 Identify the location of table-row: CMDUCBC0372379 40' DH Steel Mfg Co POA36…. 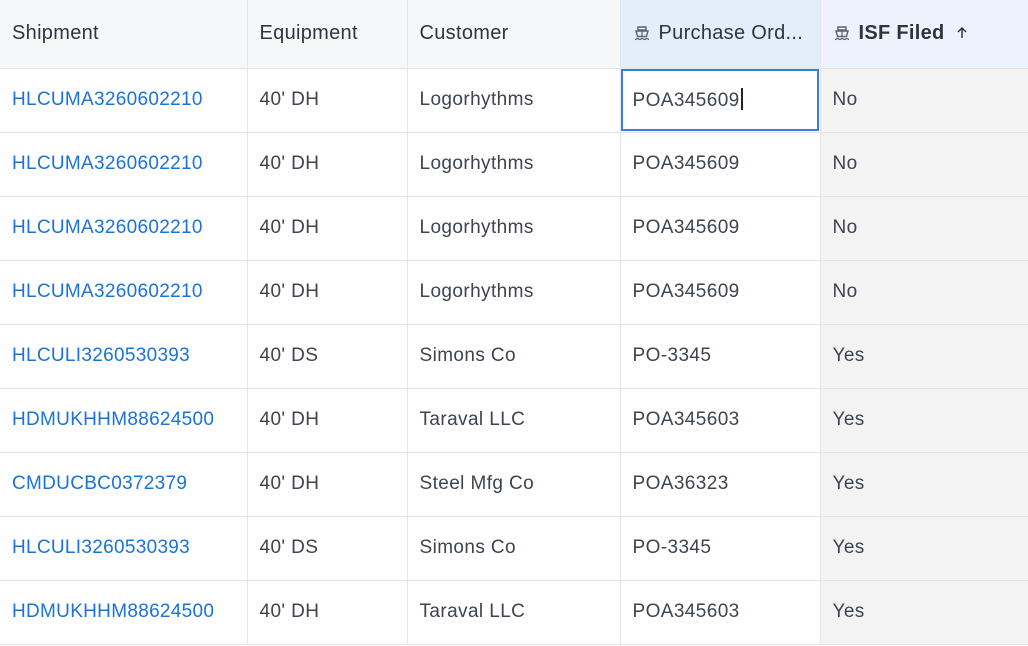
(514, 484).